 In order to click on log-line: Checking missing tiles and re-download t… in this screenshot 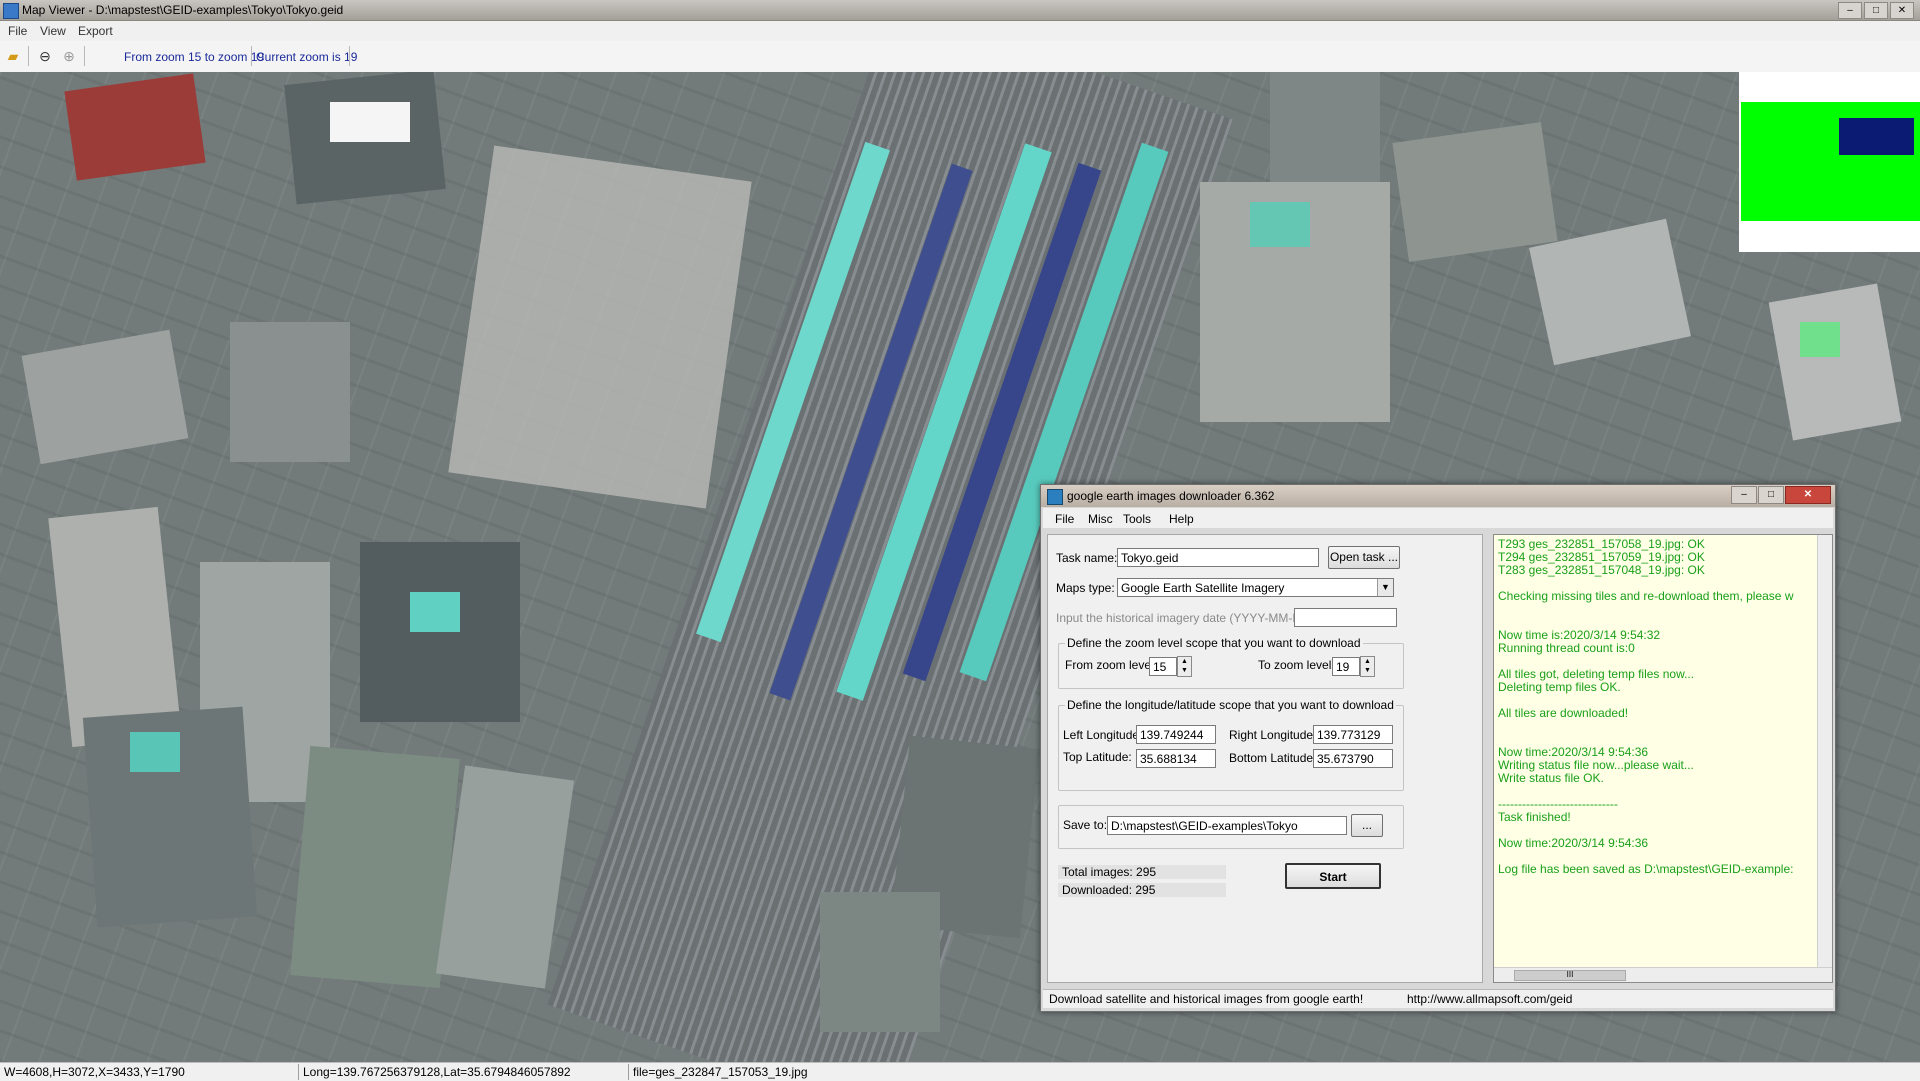, I will do `click(1646, 596)`.